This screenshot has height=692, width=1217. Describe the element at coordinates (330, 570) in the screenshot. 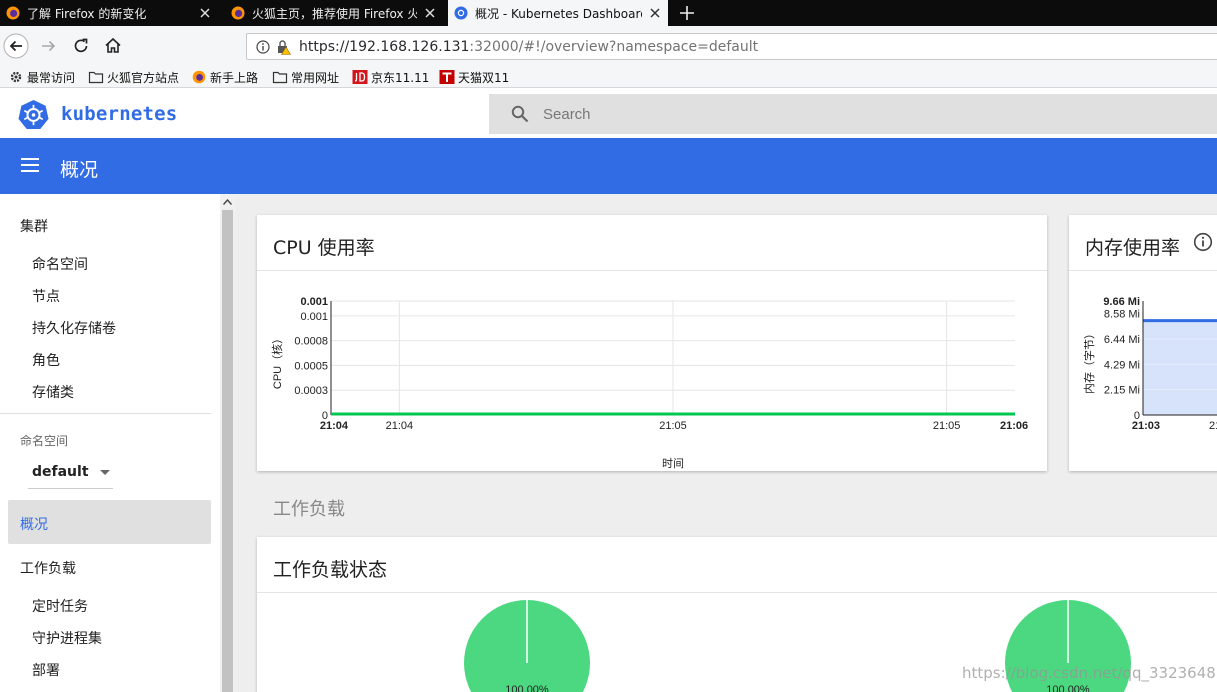

I see `workload-status-title: 工作负载状态` at that location.